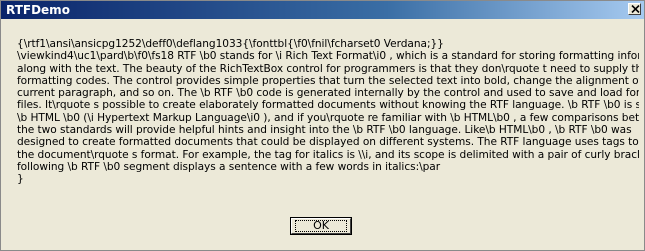 The height and width of the screenshot is (251, 645). Describe the element at coordinates (20, 179) in the screenshot. I see `rtf-text-line: }` at that location.